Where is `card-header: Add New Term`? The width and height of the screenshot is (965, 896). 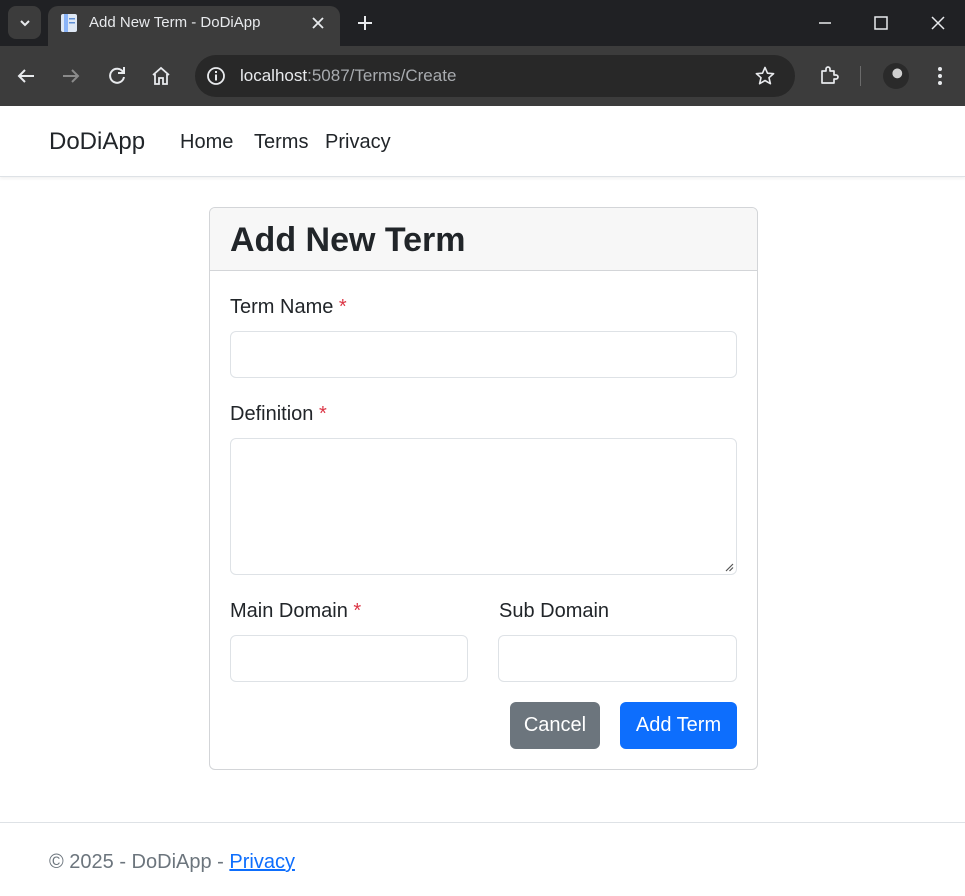 card-header: Add New Term is located at coordinates (483, 239).